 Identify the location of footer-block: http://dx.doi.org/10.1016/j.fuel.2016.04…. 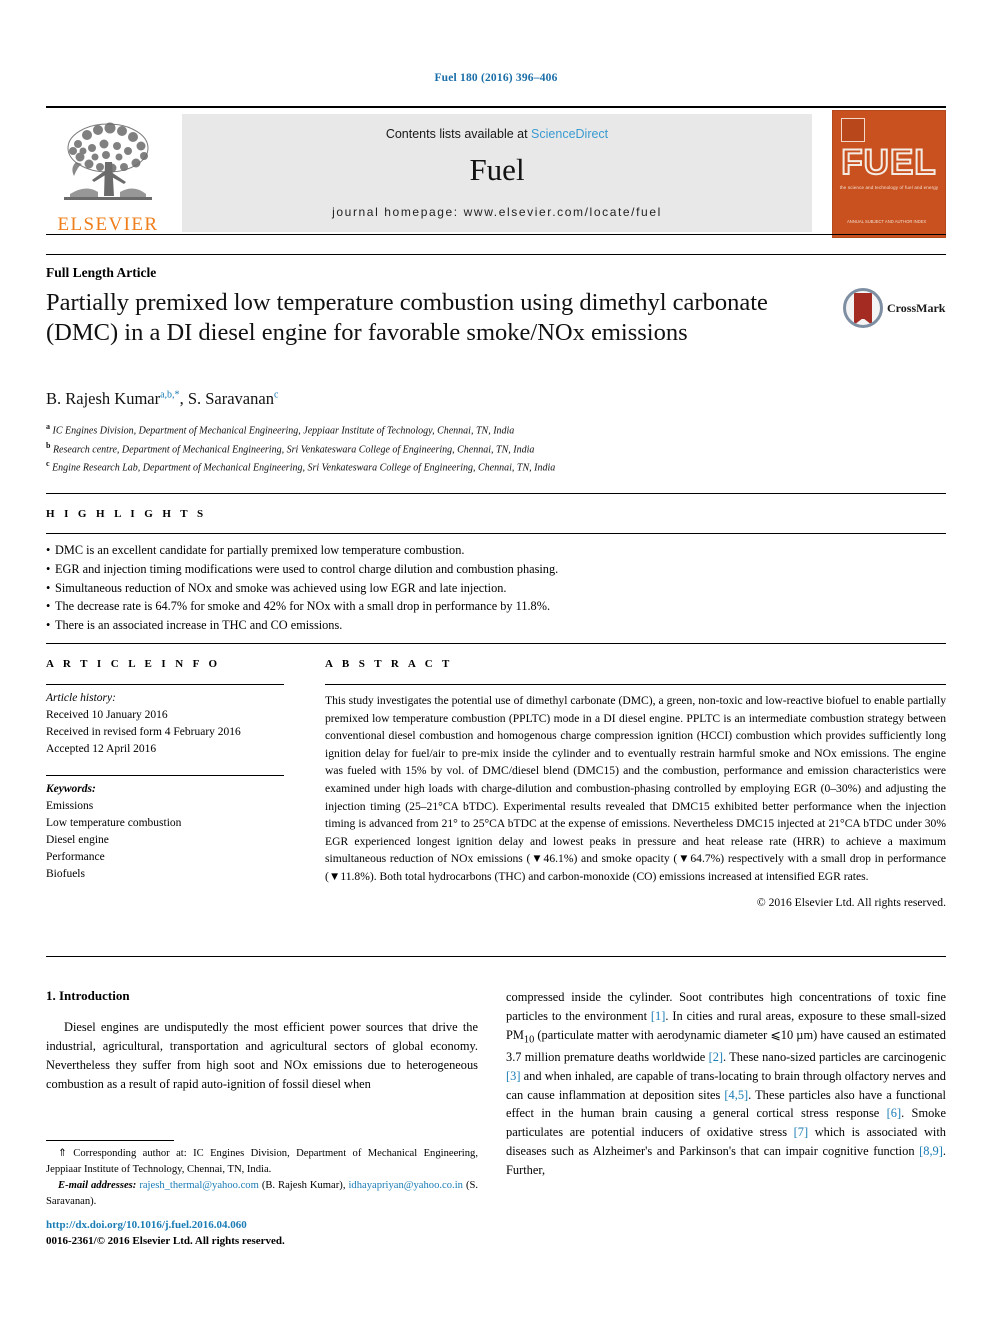
(262, 1234).